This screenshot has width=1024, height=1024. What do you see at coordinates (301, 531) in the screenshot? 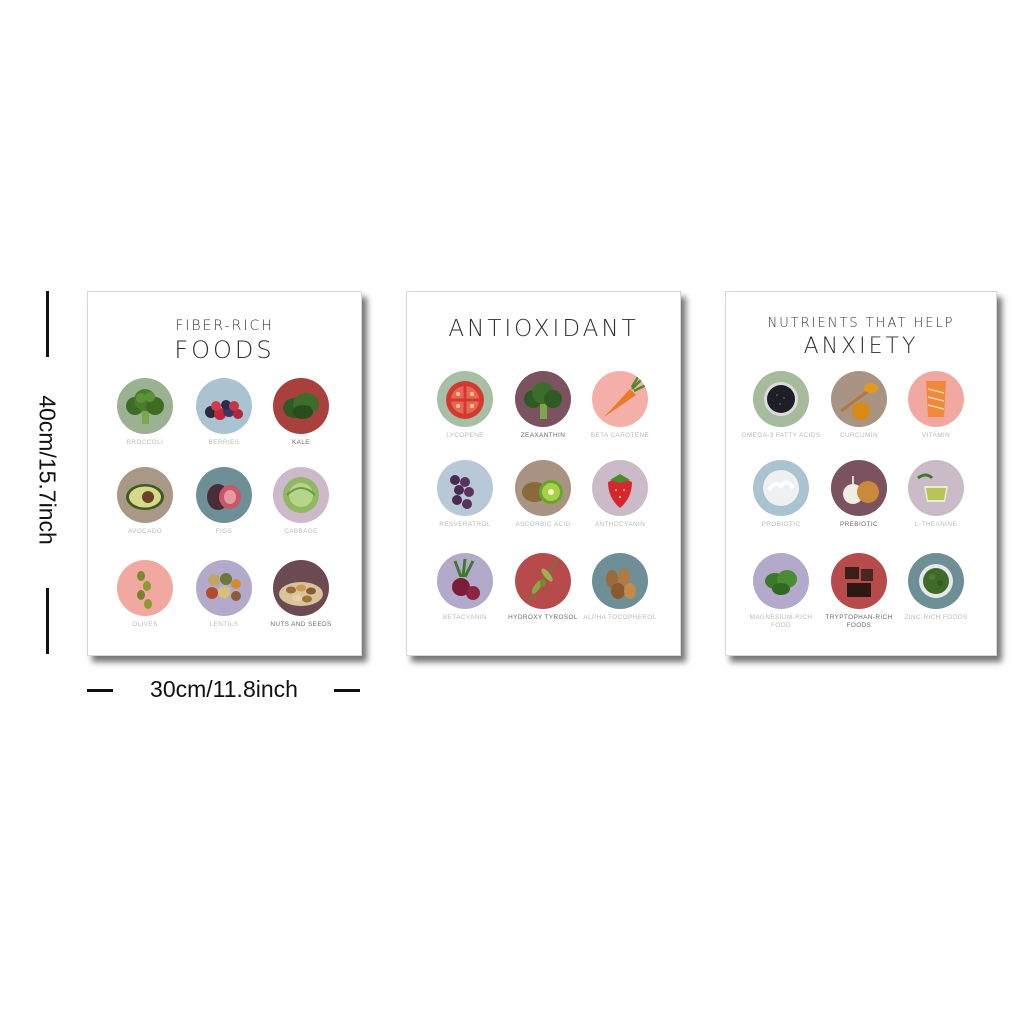
I see `food-label: CABBAGE` at bounding box center [301, 531].